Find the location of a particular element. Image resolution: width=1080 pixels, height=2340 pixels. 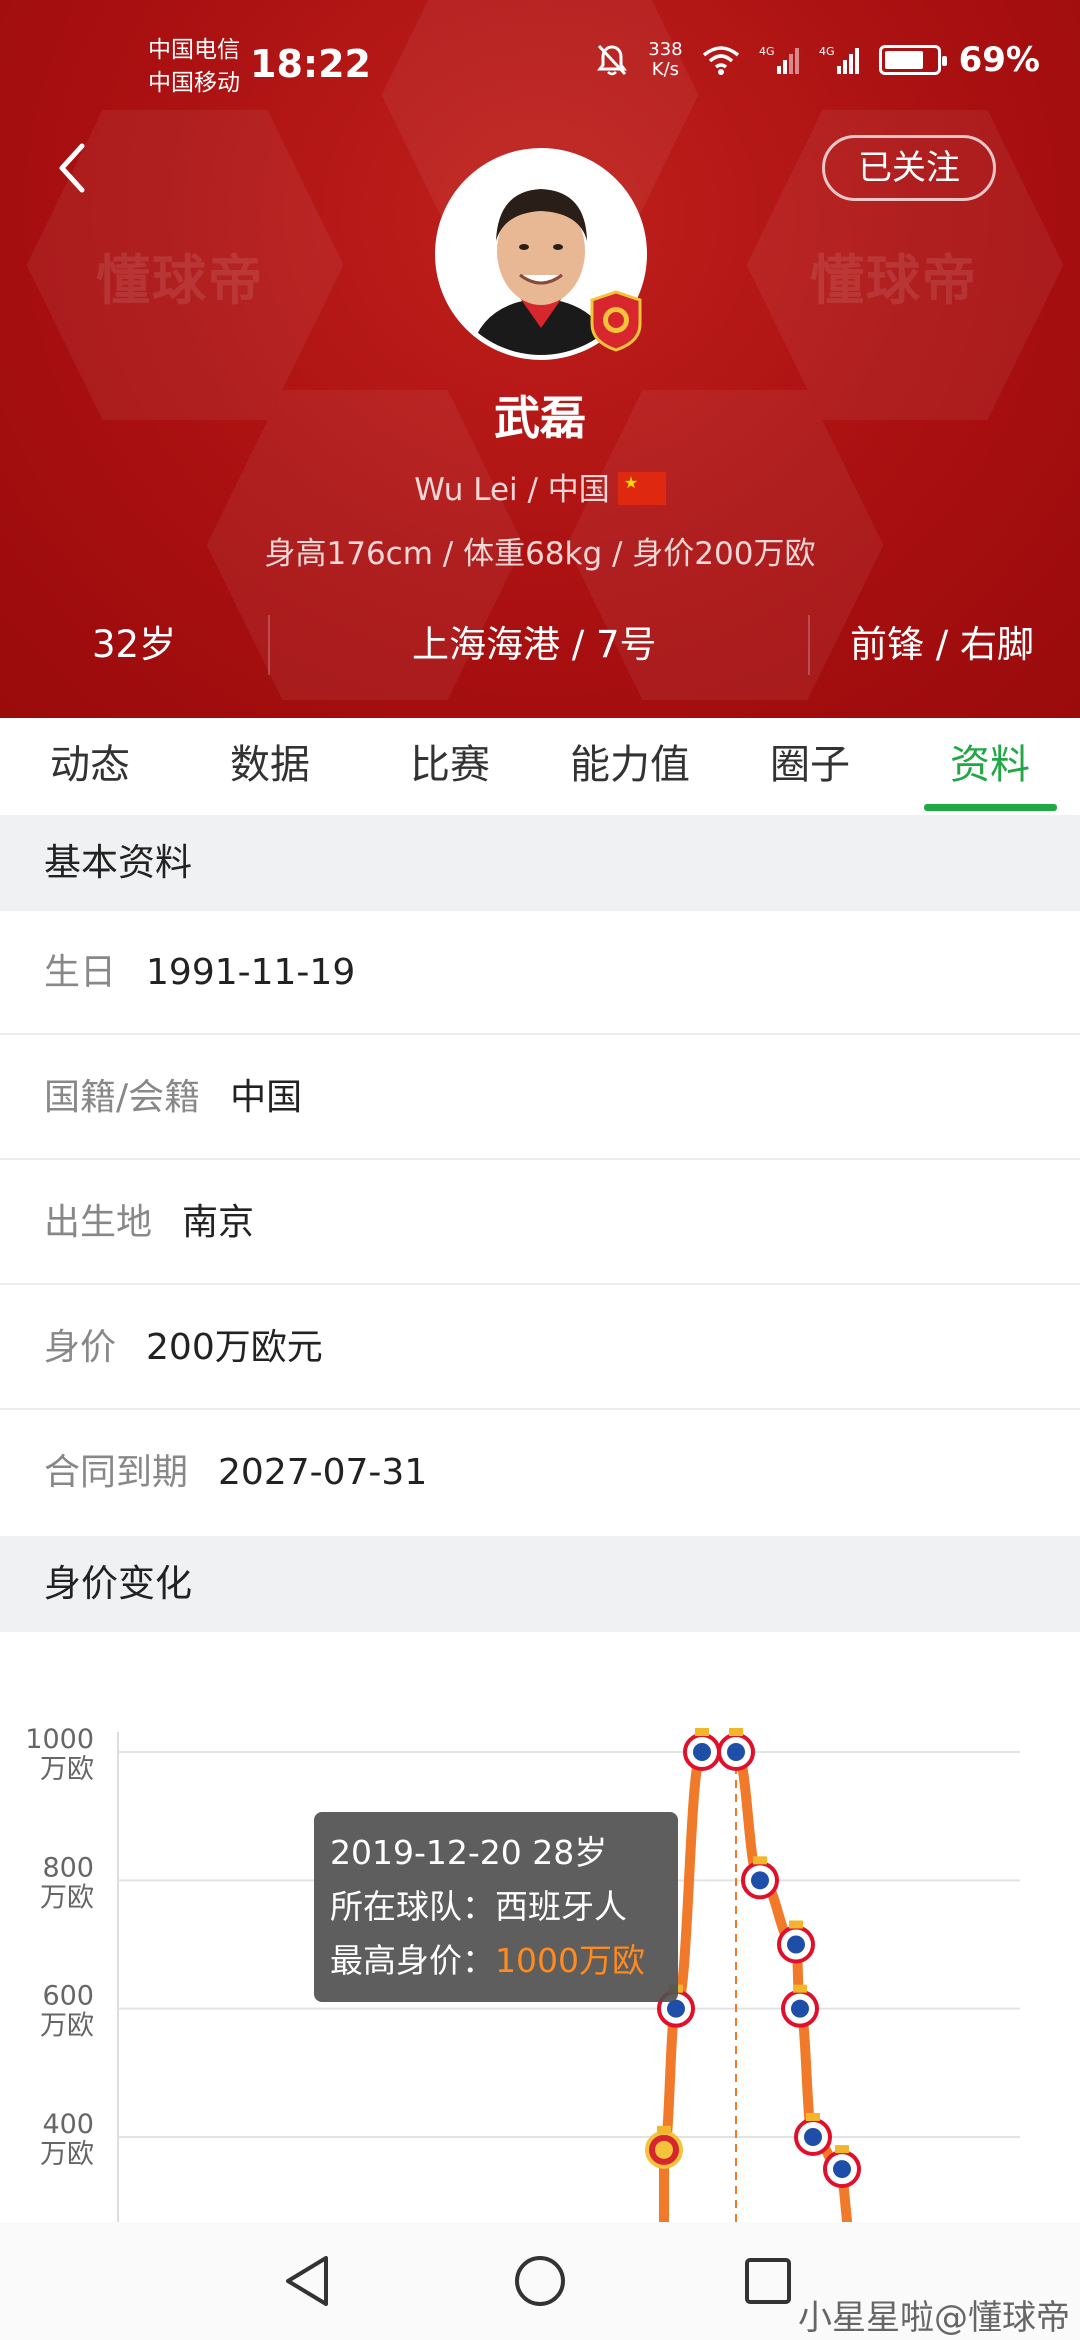

detail-value: 南京 is located at coordinates (218, 1222).